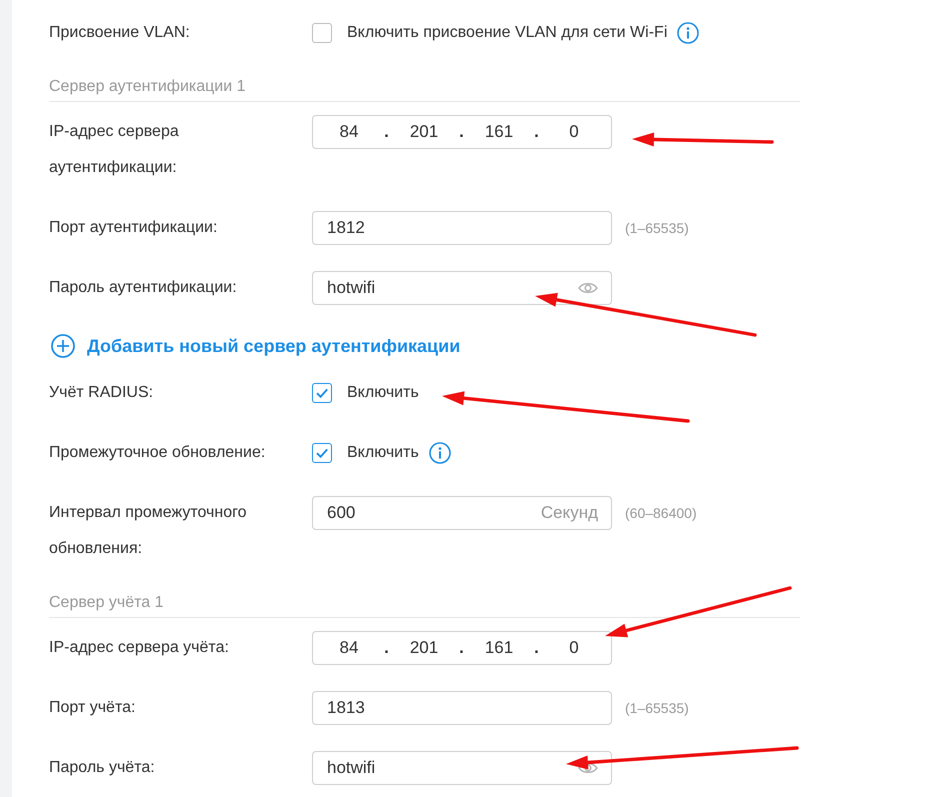 The image size is (946, 797). What do you see at coordinates (462, 228) in the screenshot?
I see `port-field: 1812` at bounding box center [462, 228].